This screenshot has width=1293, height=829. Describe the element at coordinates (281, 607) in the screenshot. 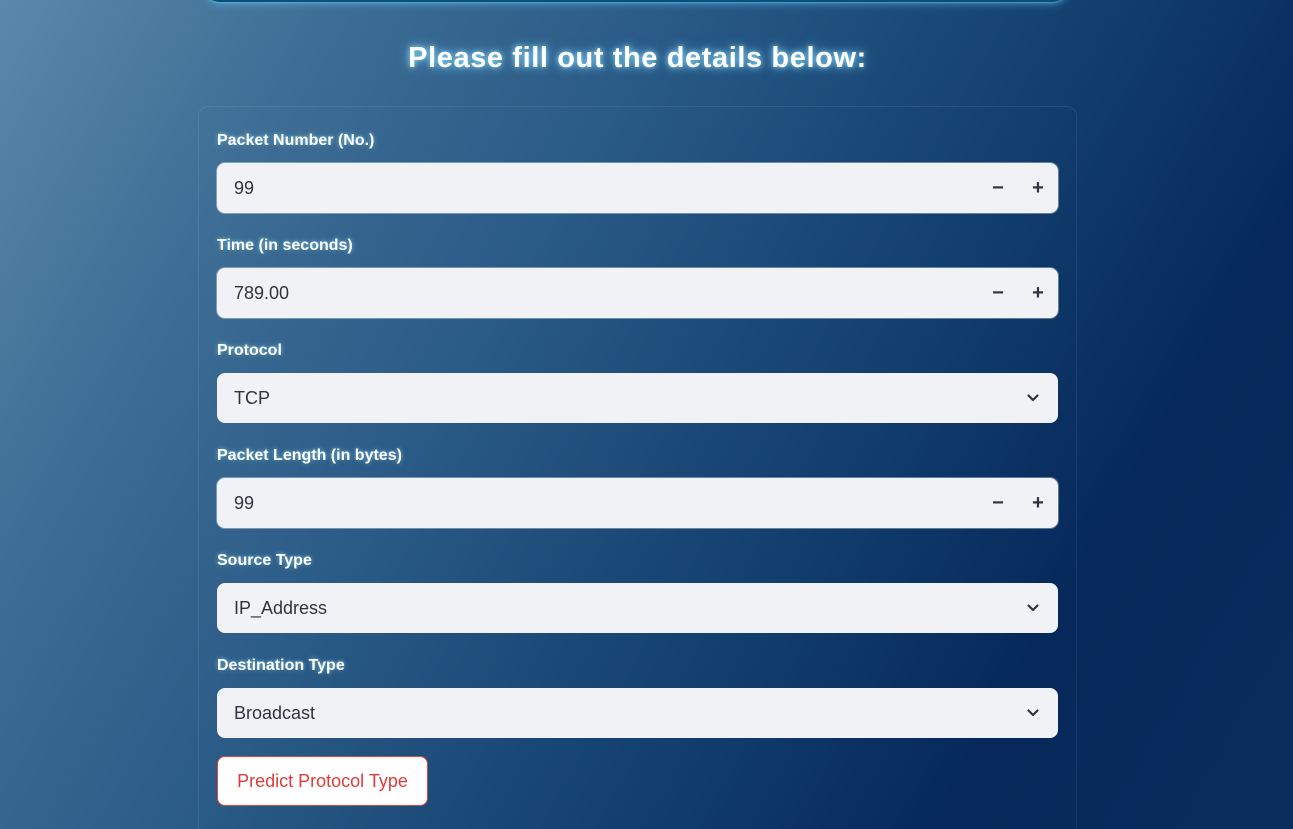

I see `source-type-value: IP_Address` at that location.